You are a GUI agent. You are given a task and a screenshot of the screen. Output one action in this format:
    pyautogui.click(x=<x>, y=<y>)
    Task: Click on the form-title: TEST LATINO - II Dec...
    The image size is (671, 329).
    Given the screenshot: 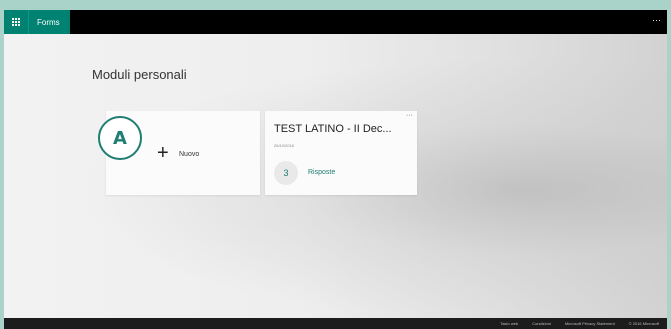 What is the action you would take?
    pyautogui.click(x=333, y=129)
    